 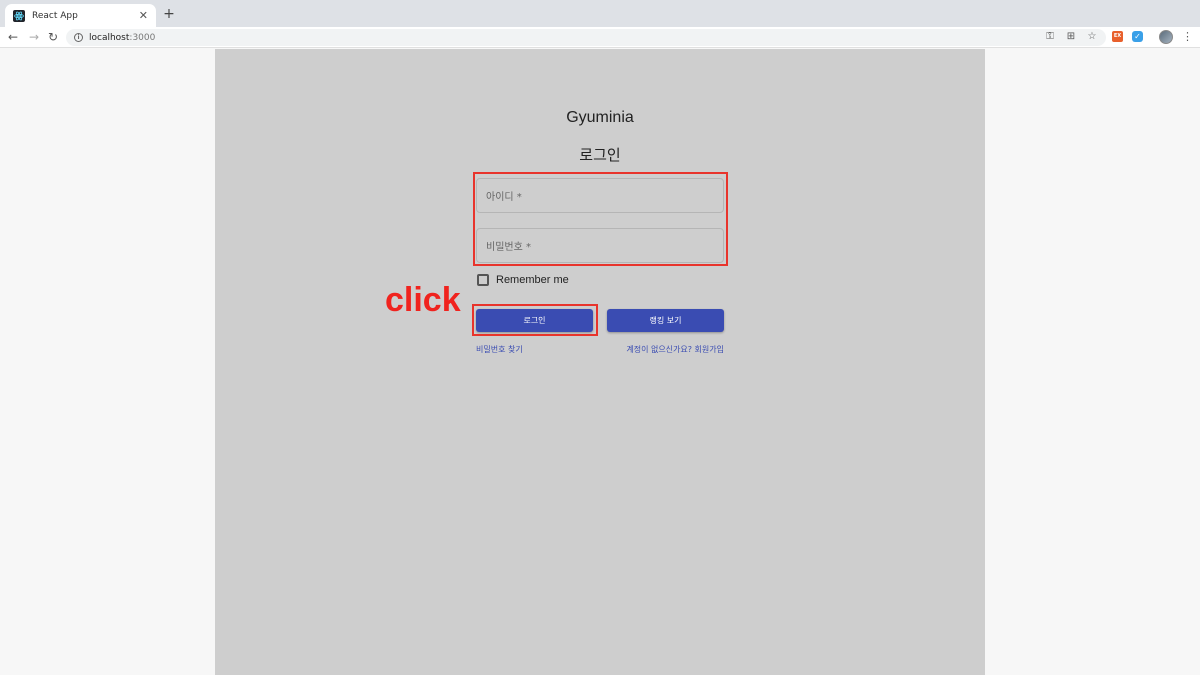 I want to click on annotation-box-fields, so click(x=600, y=219).